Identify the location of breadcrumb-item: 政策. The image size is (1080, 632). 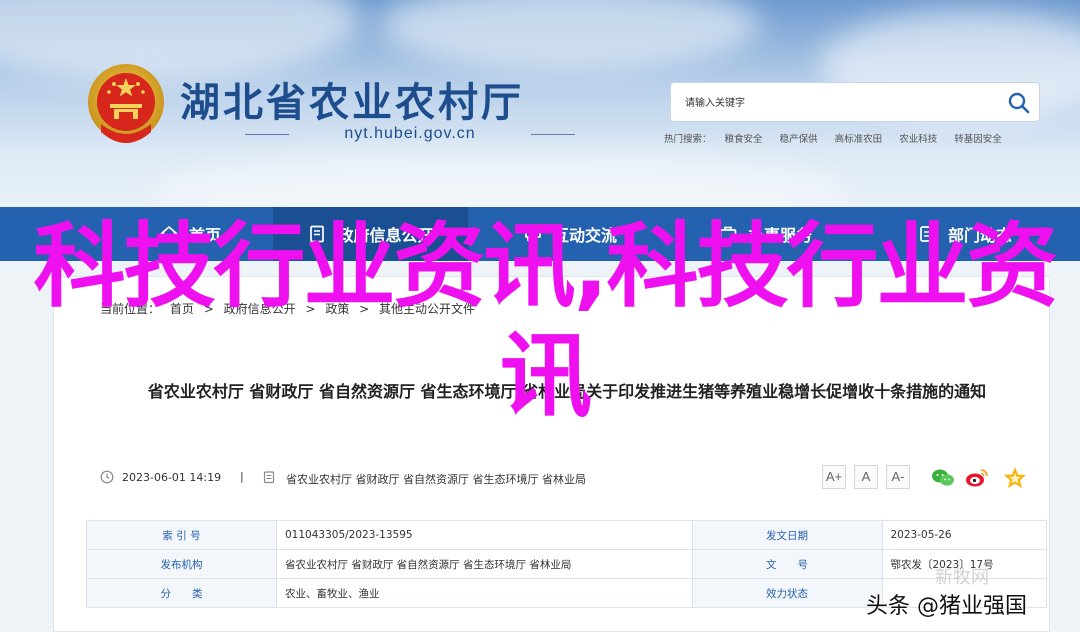
(337, 309).